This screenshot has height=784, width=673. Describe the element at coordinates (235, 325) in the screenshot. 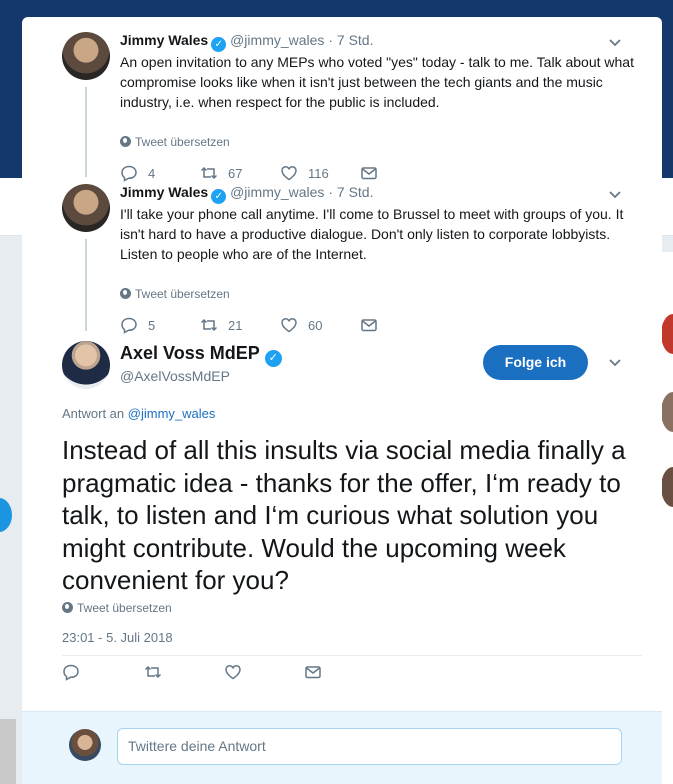

I see `retweet-count: 21` at that location.